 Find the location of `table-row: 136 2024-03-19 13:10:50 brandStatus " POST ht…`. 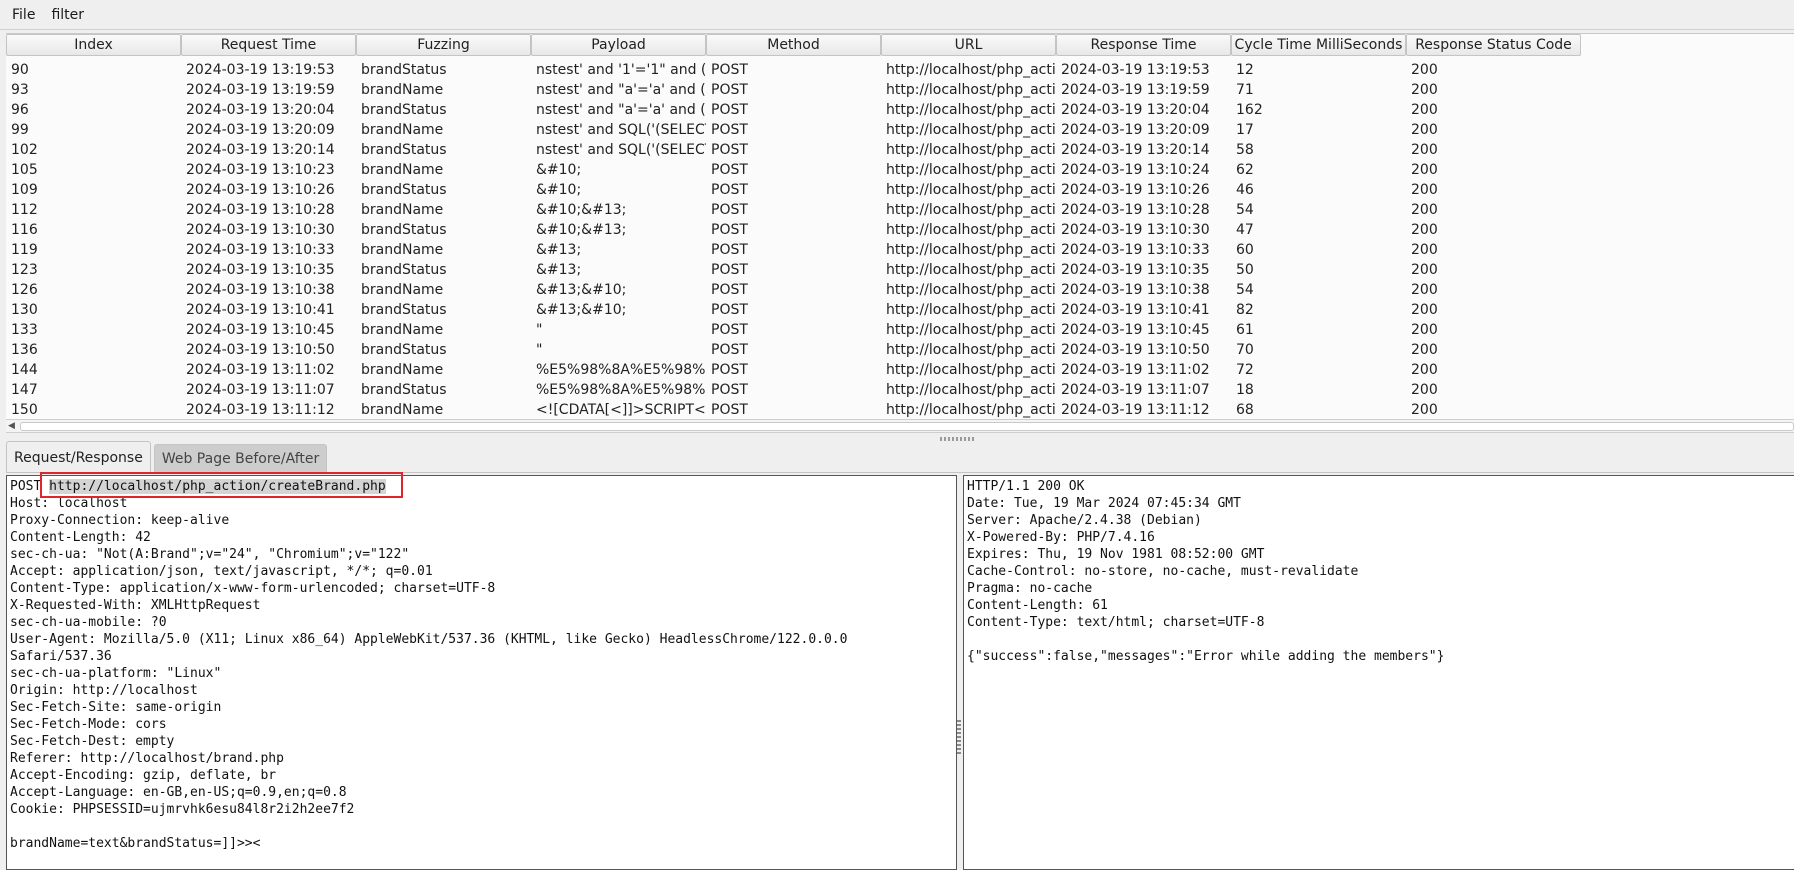

table-row: 136 2024-03-19 13:10:50 brandStatus " POST ht… is located at coordinates (793, 350).